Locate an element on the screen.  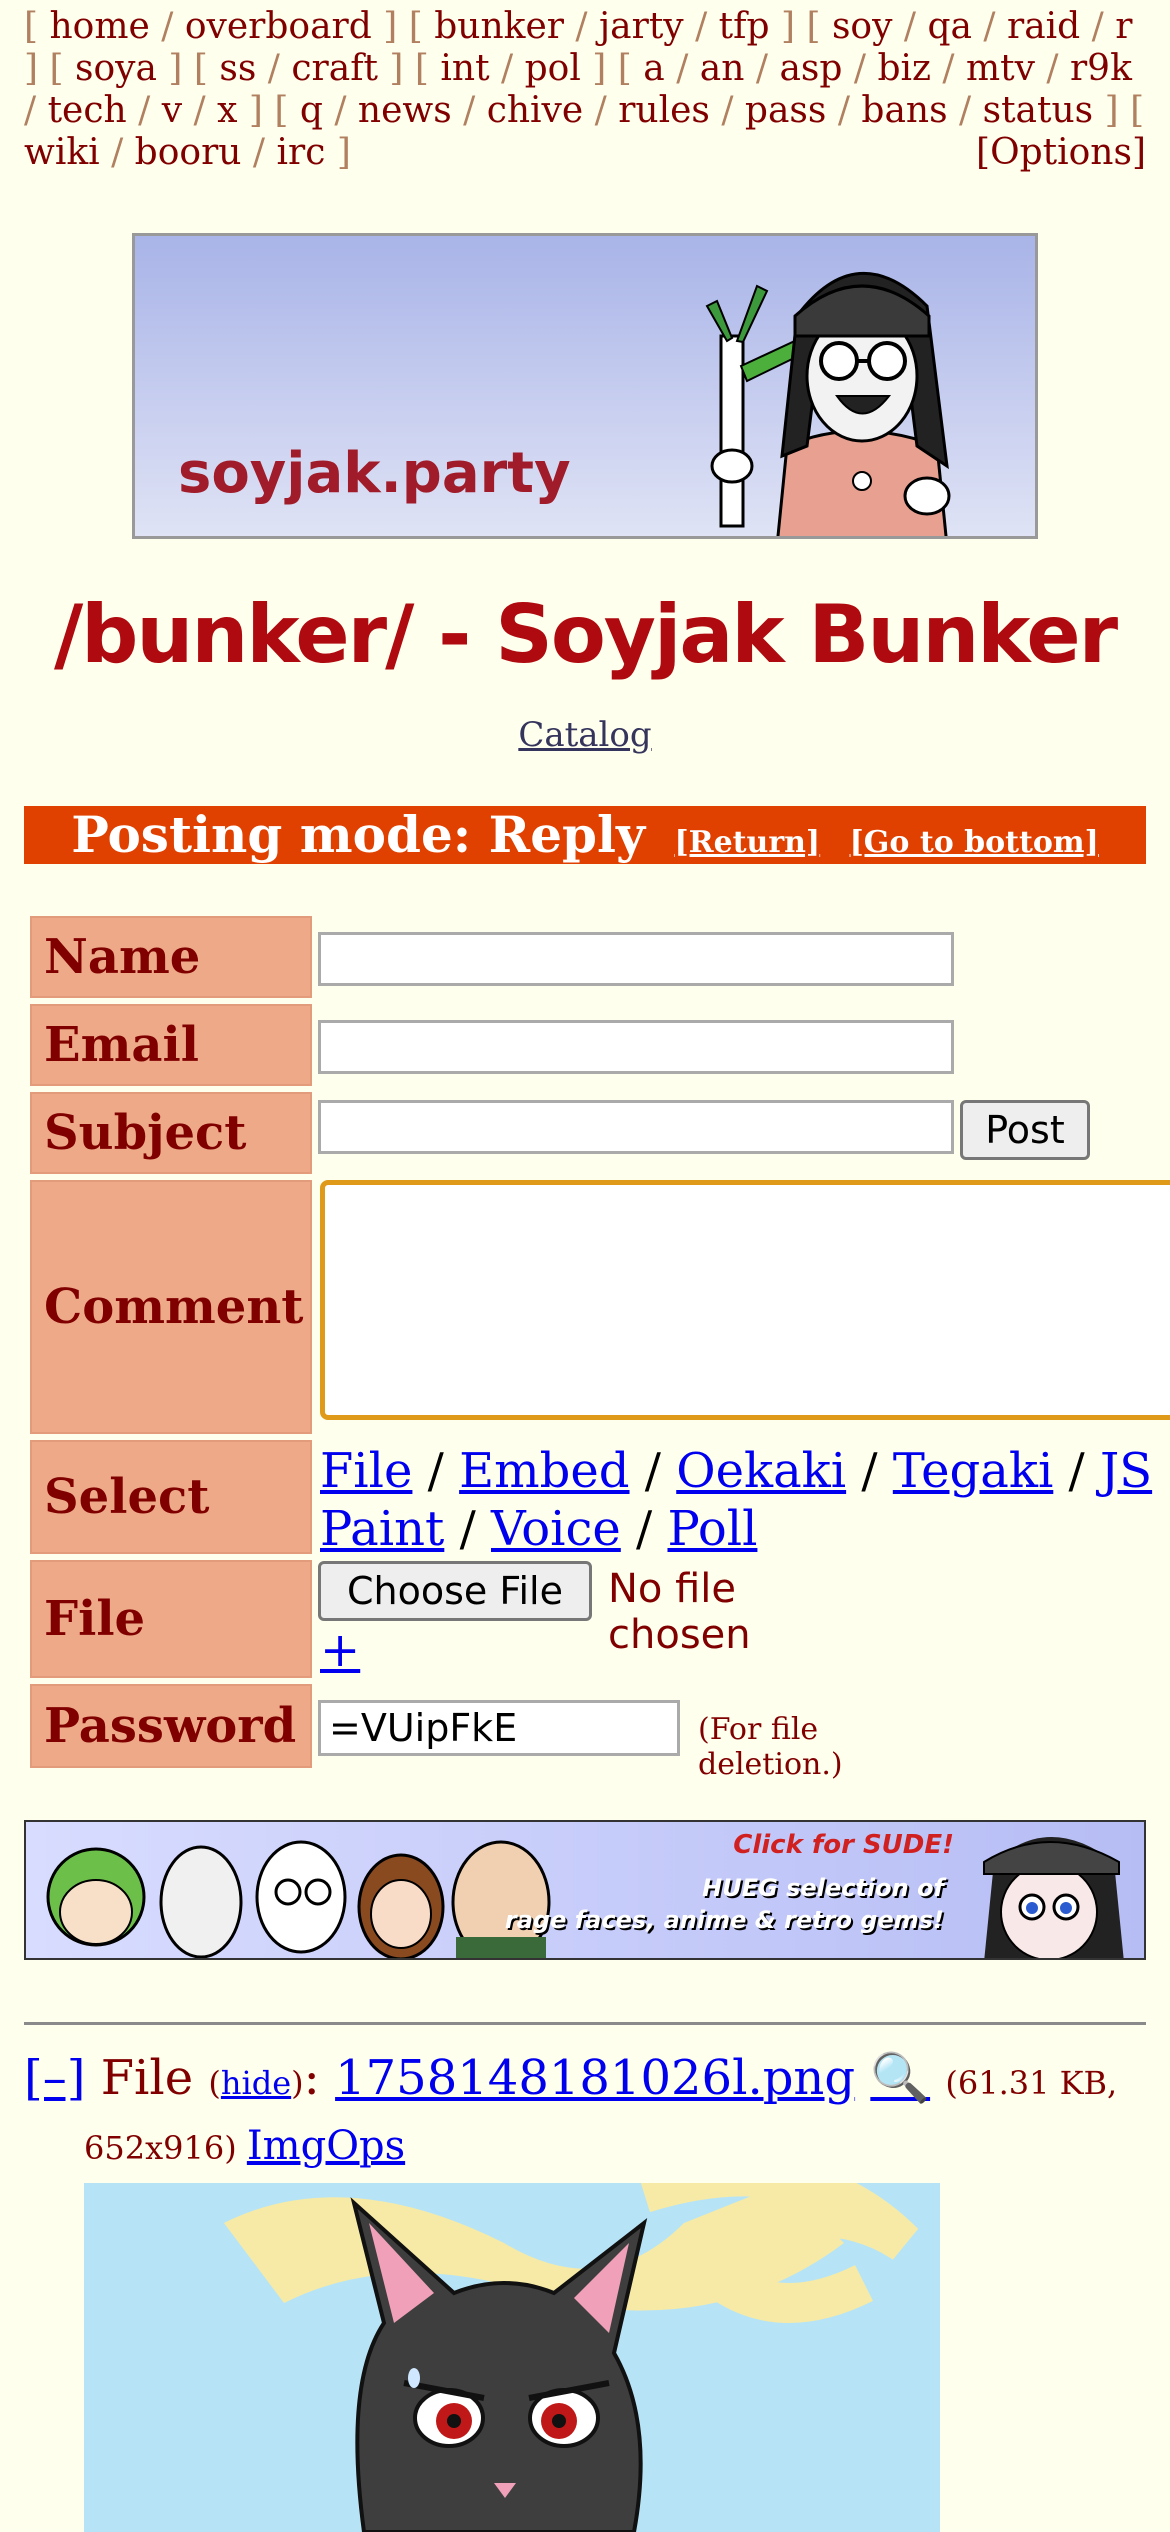
add-file-plus-link: + is located at coordinates (340, 1650).